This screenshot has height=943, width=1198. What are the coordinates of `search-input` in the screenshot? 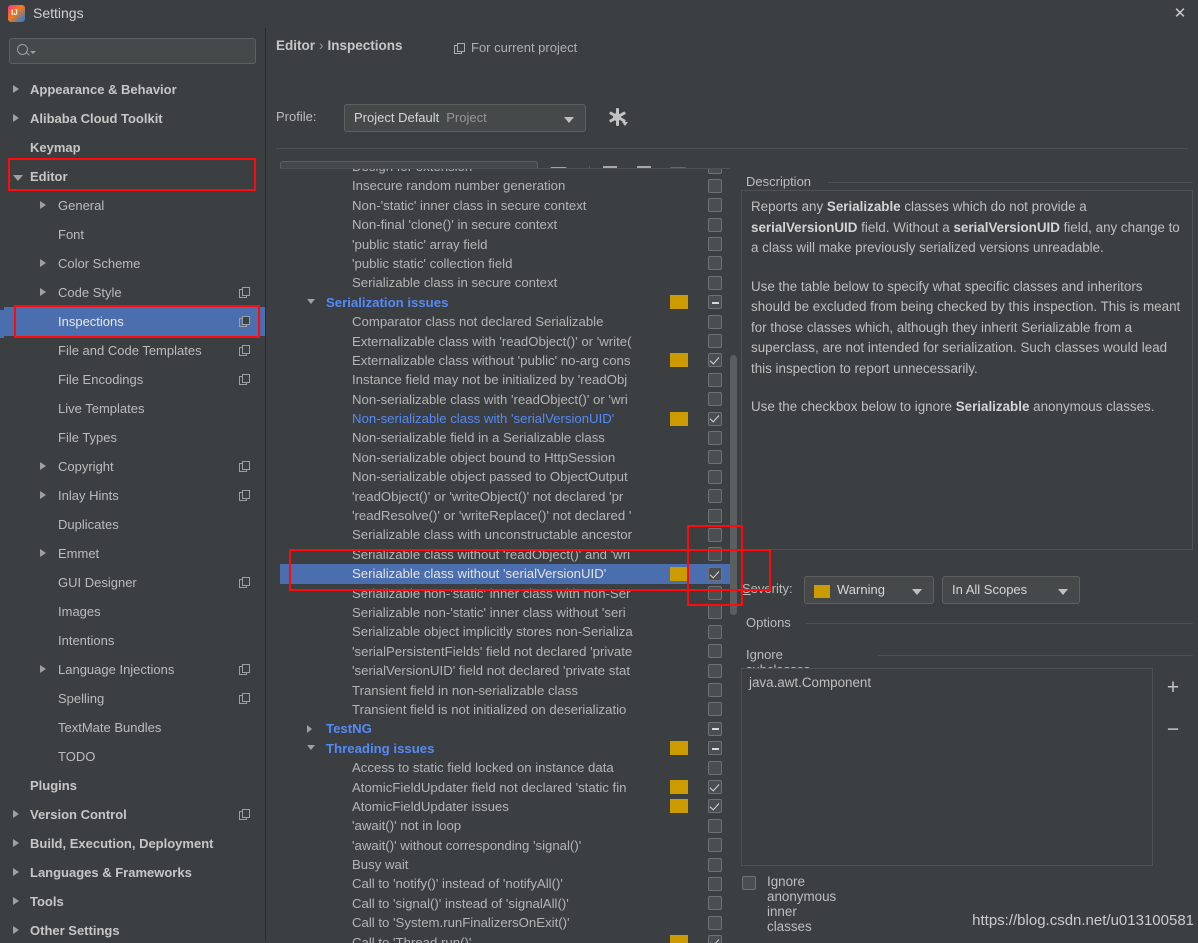 It's located at (132, 51).